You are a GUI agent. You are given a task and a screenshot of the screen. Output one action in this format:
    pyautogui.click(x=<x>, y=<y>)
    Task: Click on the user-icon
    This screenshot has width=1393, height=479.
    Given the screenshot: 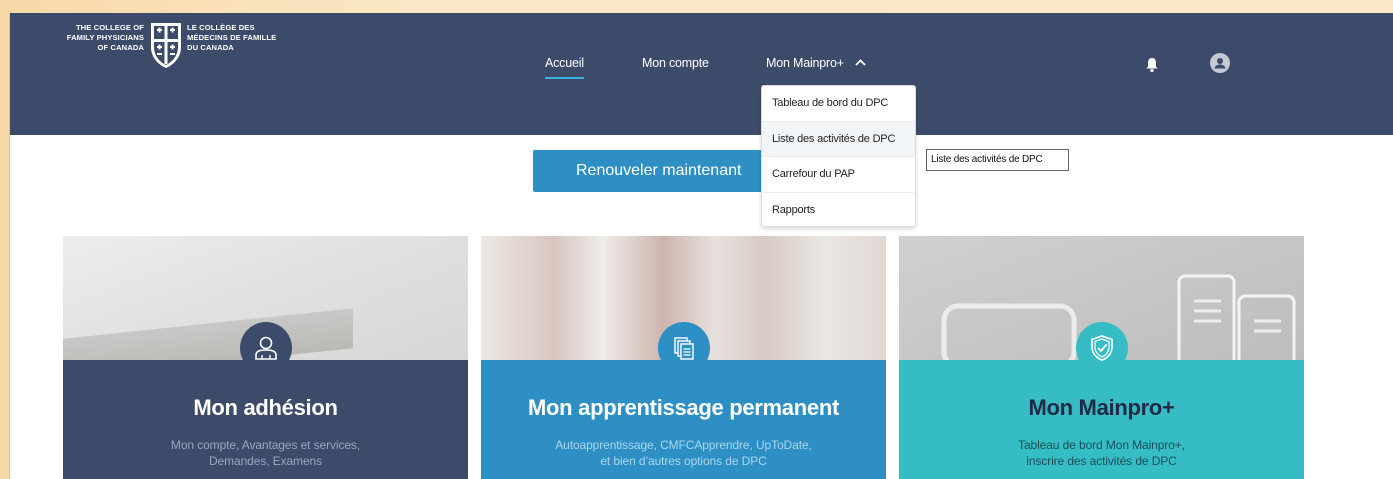 What is the action you would take?
    pyautogui.click(x=265, y=348)
    